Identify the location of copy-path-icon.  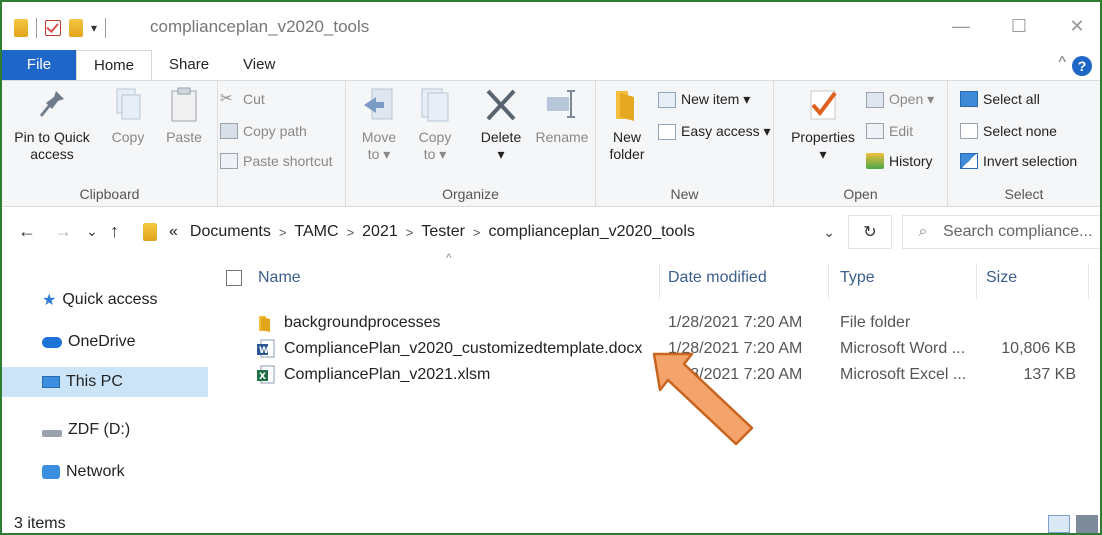
(229, 131).